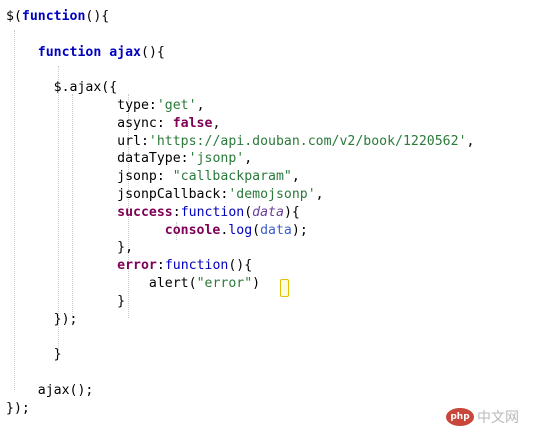 This screenshot has width=540, height=428. I want to click on code-line: jsonpCallback:'demojsonp',, so click(165, 195).